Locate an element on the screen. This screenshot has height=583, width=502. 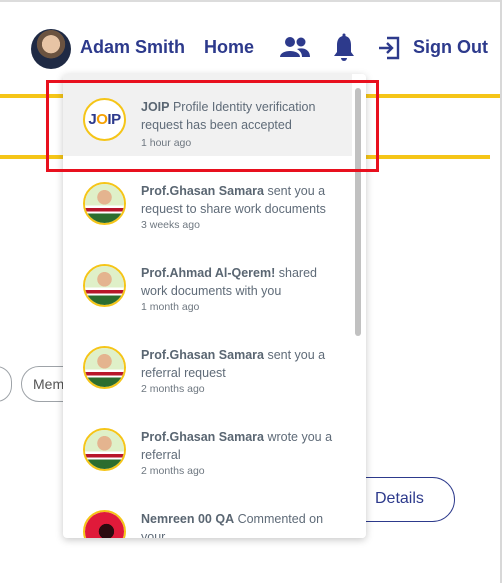
notification-sender: Prof.Ahmad Al-Qerem! is located at coordinates (208, 273).